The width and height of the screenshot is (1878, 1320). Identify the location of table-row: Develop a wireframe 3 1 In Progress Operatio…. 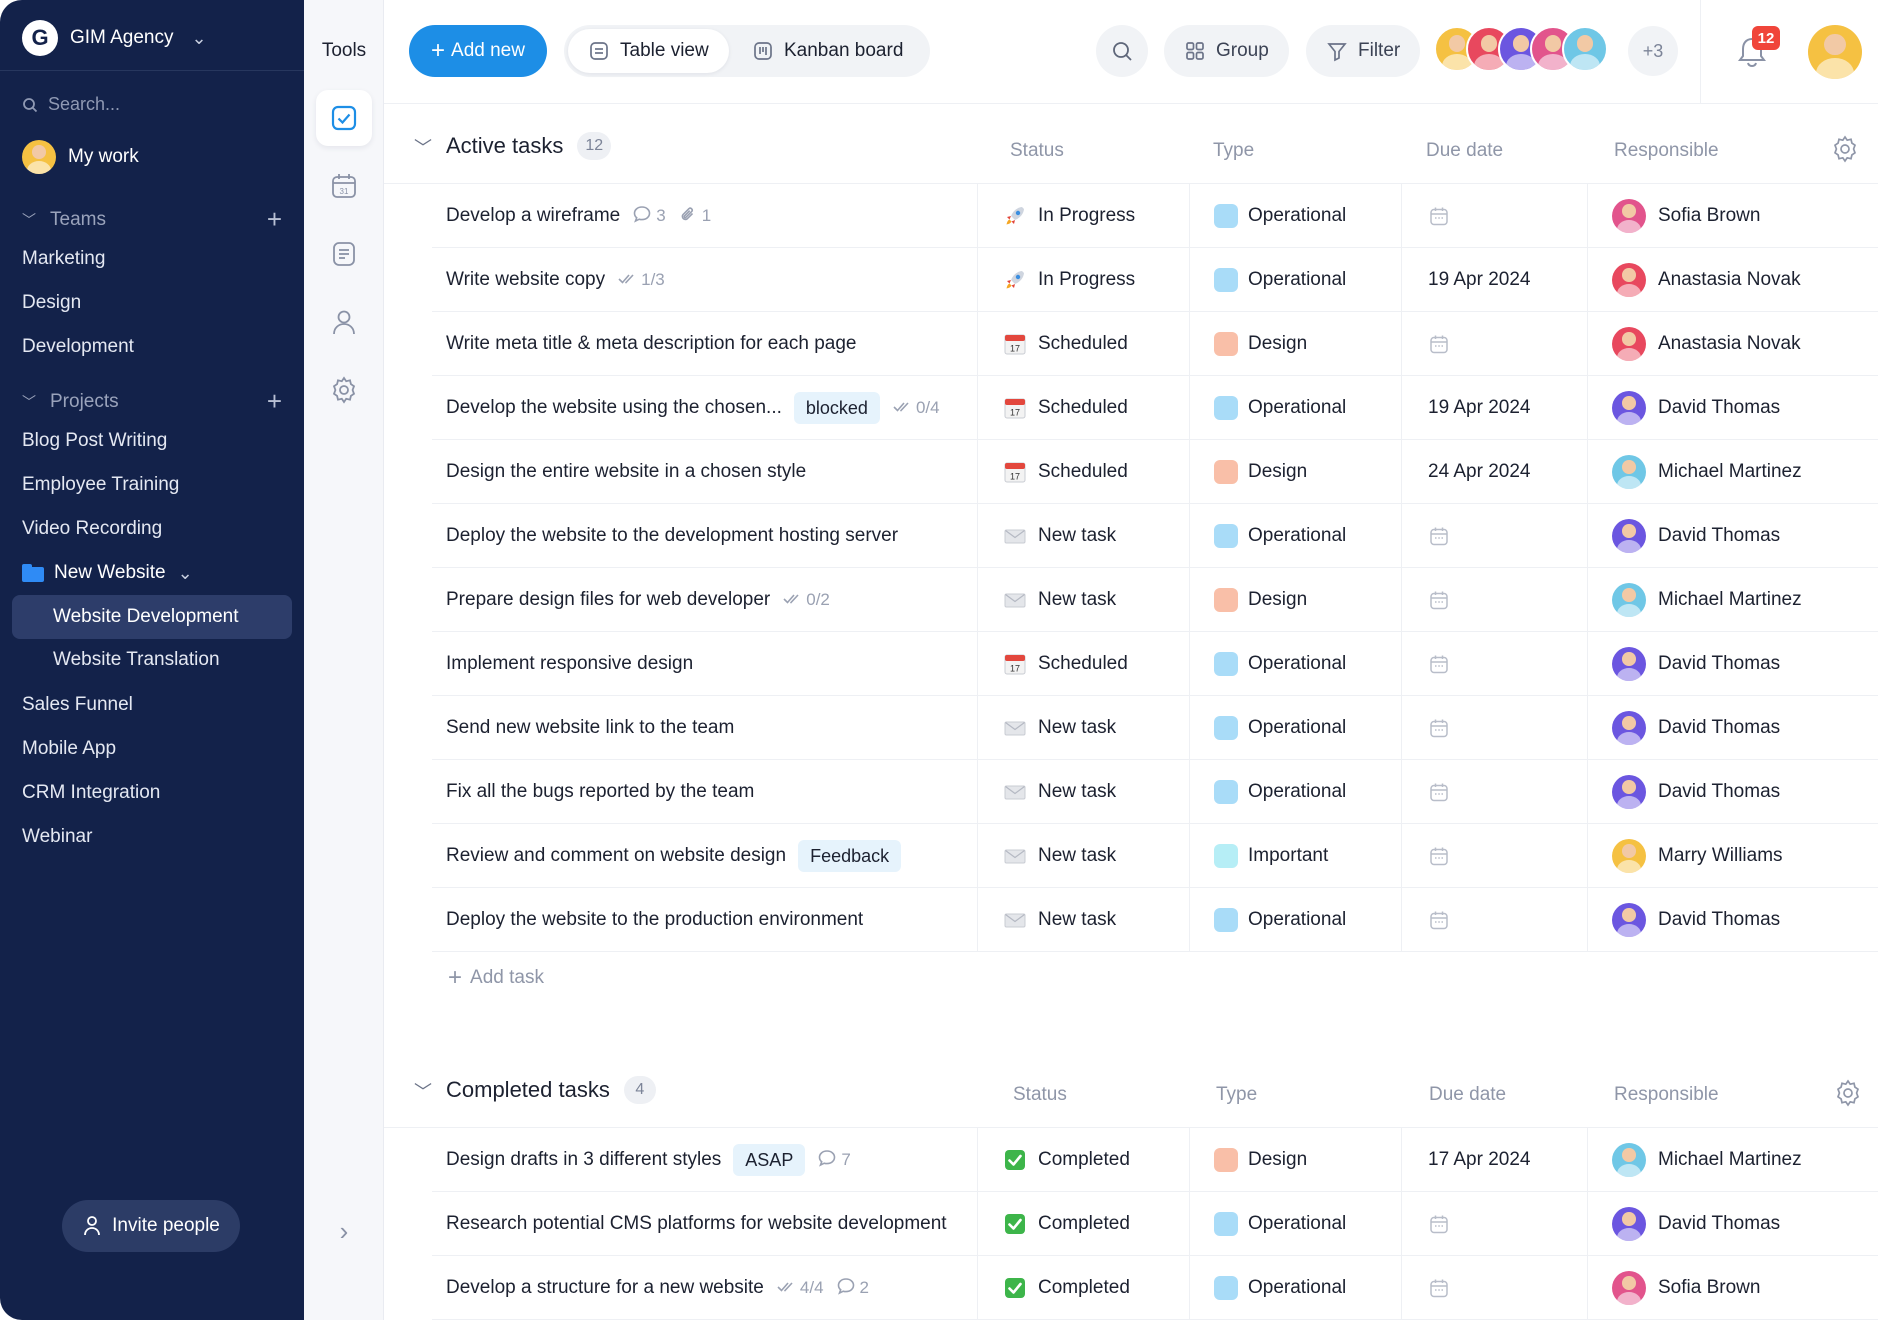
(1155, 216).